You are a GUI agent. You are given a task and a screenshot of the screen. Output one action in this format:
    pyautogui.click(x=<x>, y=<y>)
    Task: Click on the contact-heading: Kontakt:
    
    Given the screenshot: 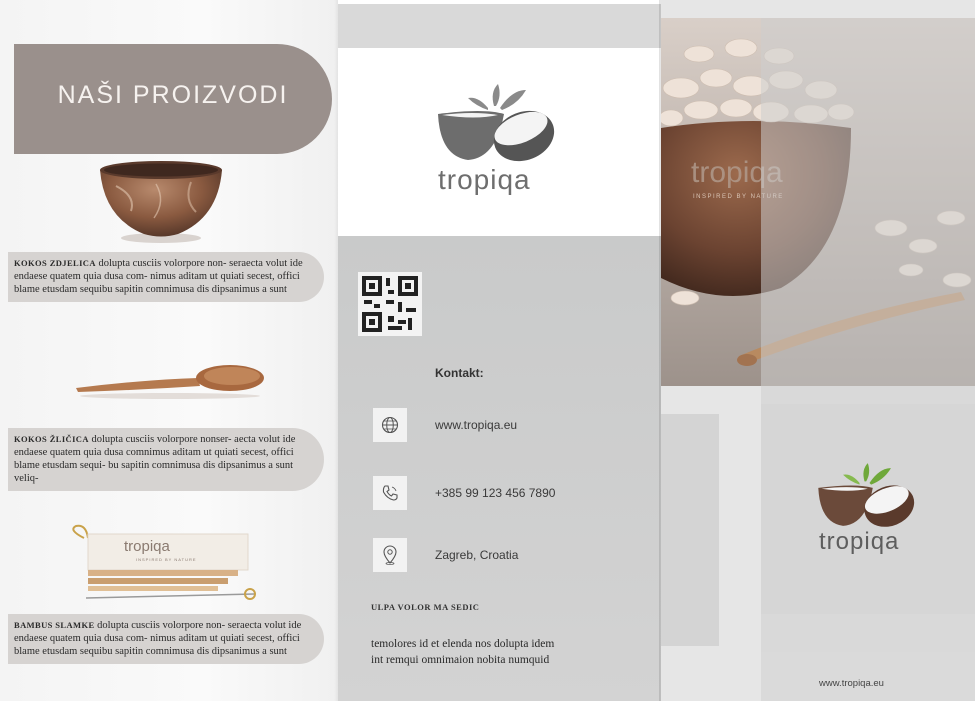 What is the action you would take?
    pyautogui.click(x=459, y=373)
    